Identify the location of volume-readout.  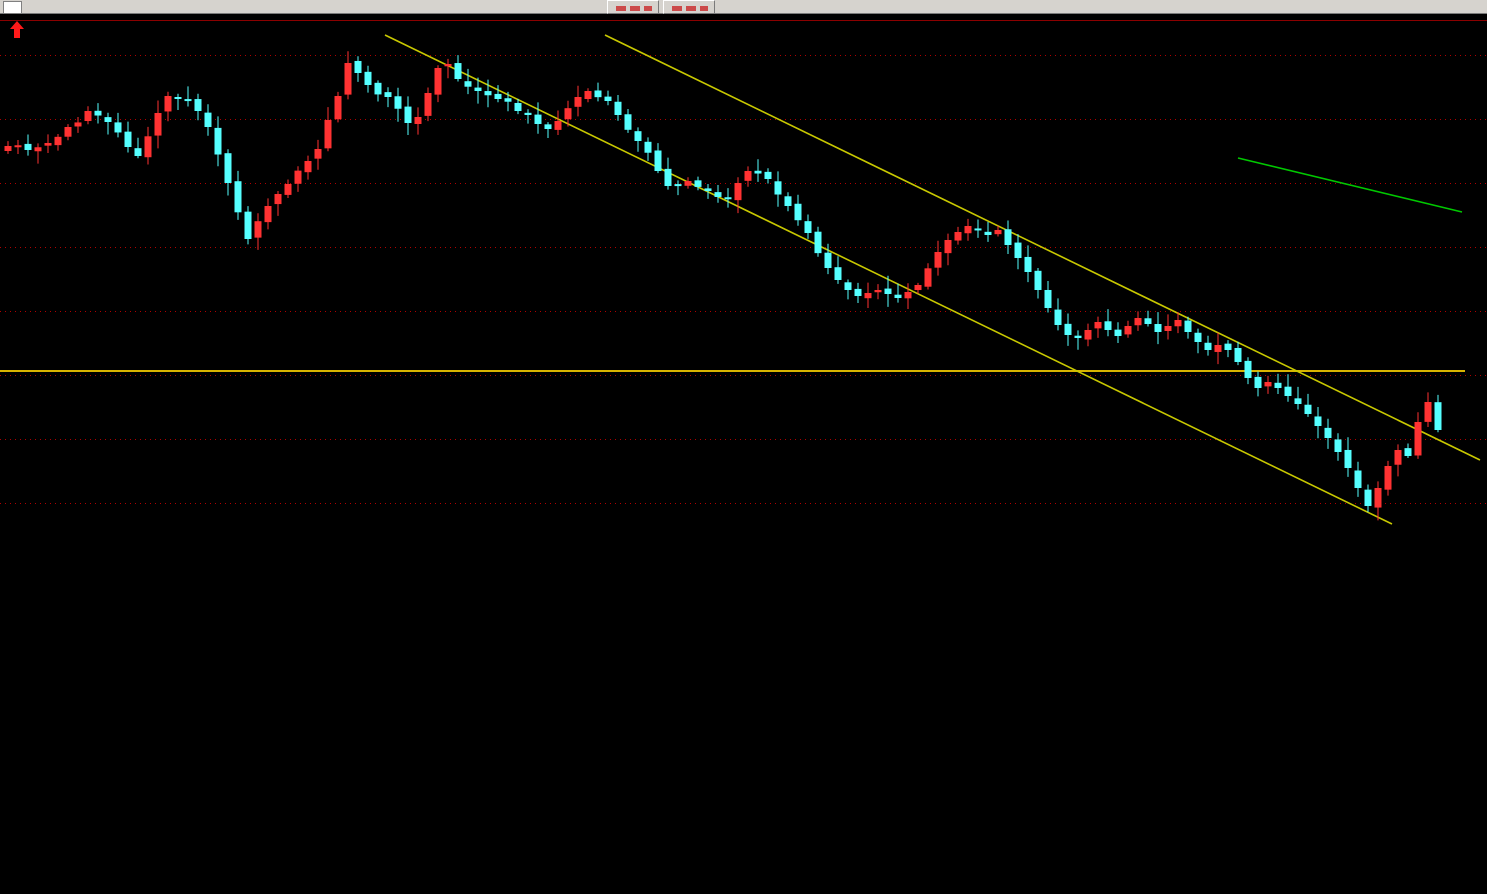
(4, 548).